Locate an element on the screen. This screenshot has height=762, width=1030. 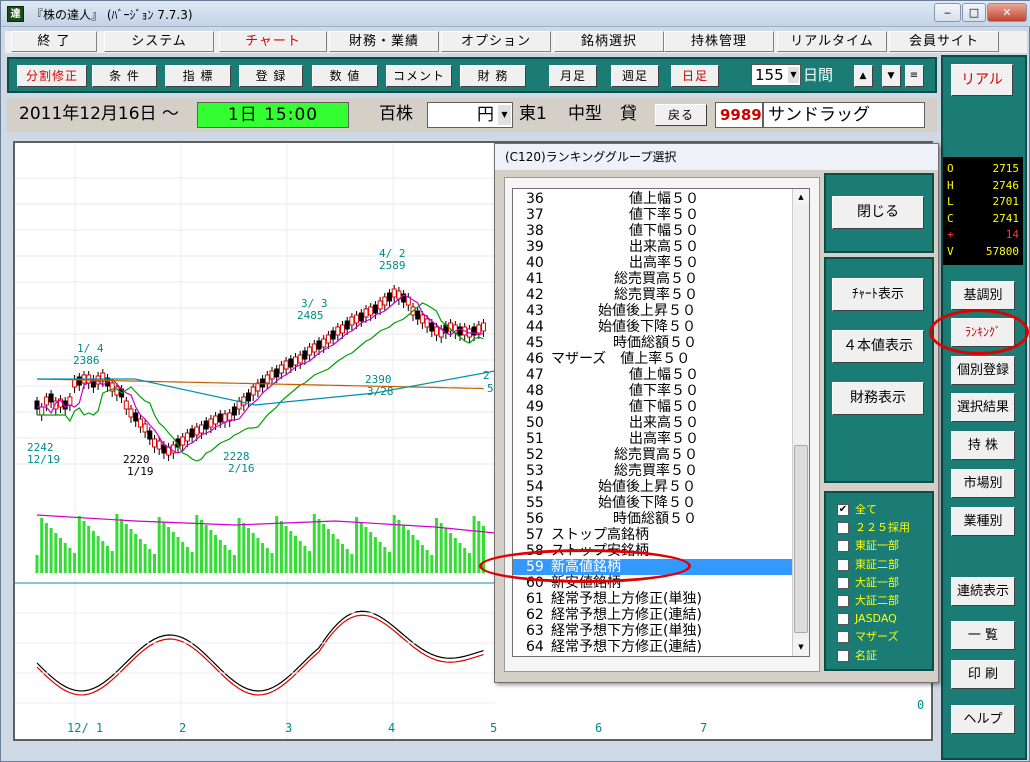
list-item: 56 時価総額５０ is located at coordinates (653, 519).